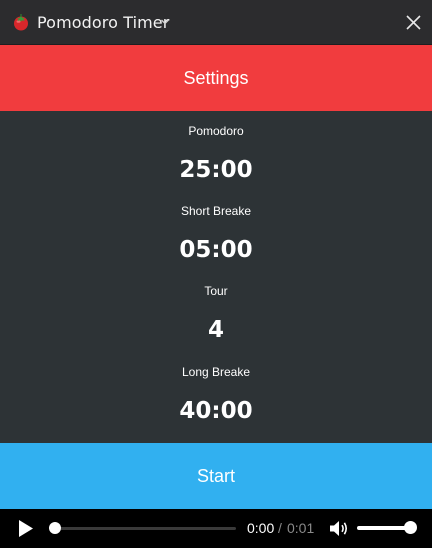  I want to click on start-label: Start, so click(215, 475).